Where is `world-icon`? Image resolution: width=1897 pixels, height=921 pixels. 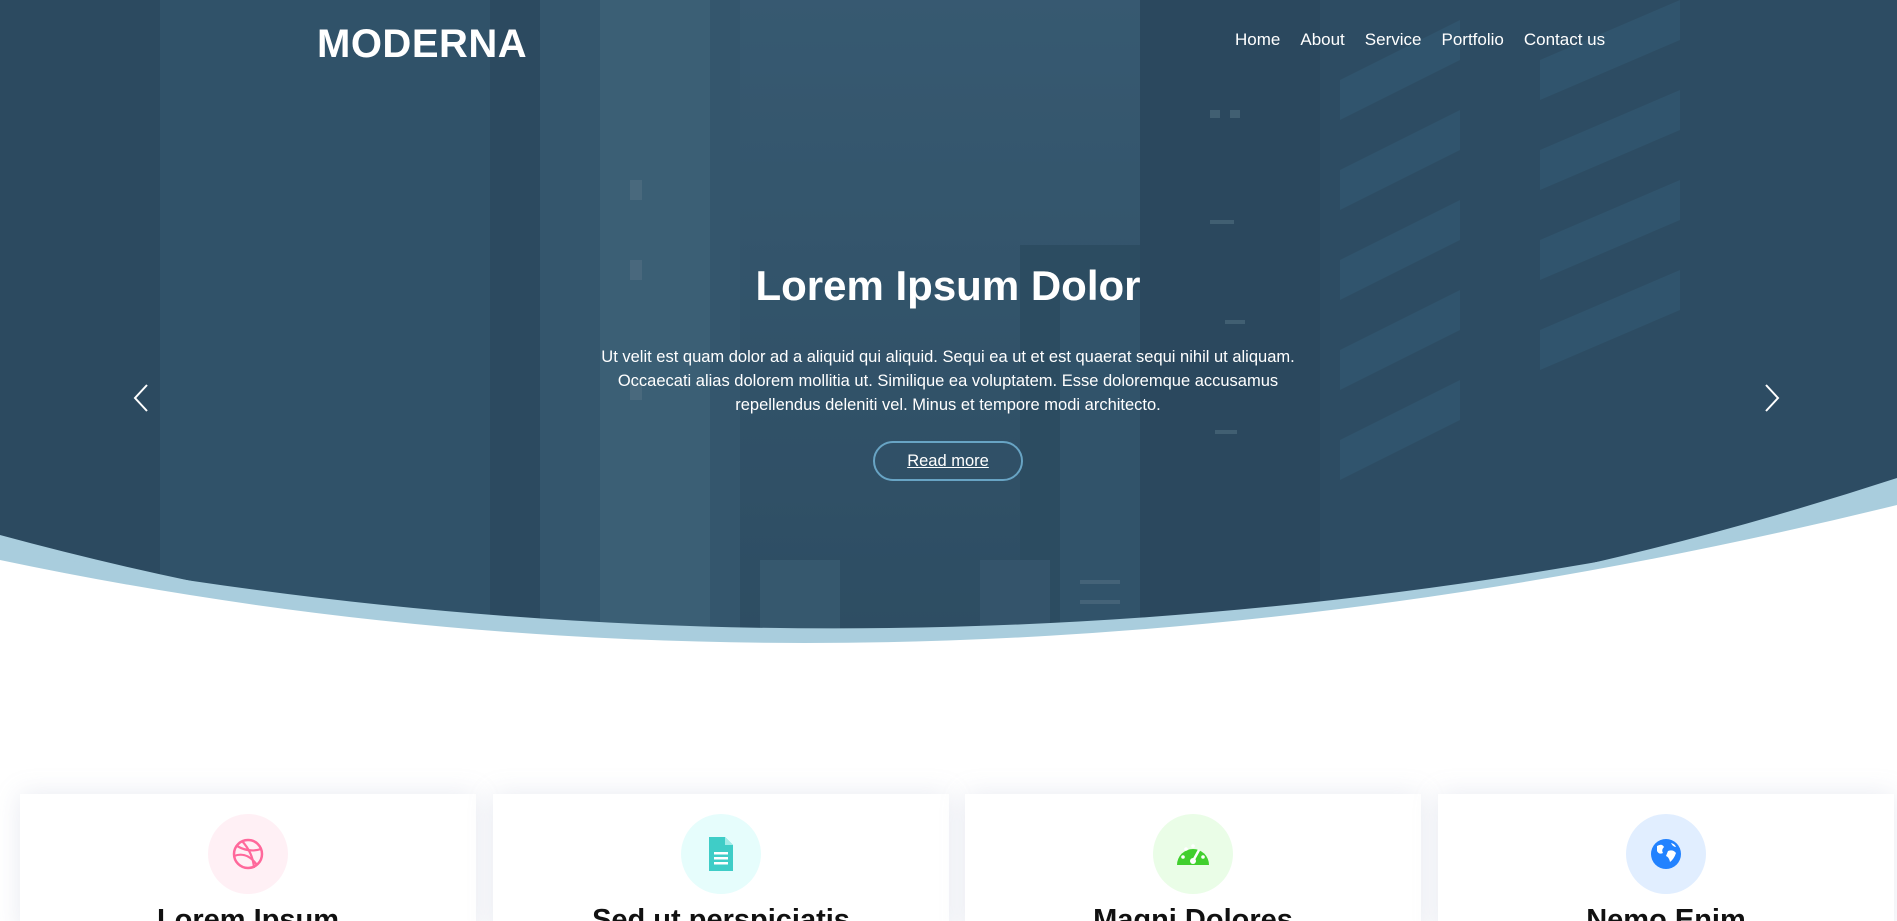
world-icon is located at coordinates (1666, 854).